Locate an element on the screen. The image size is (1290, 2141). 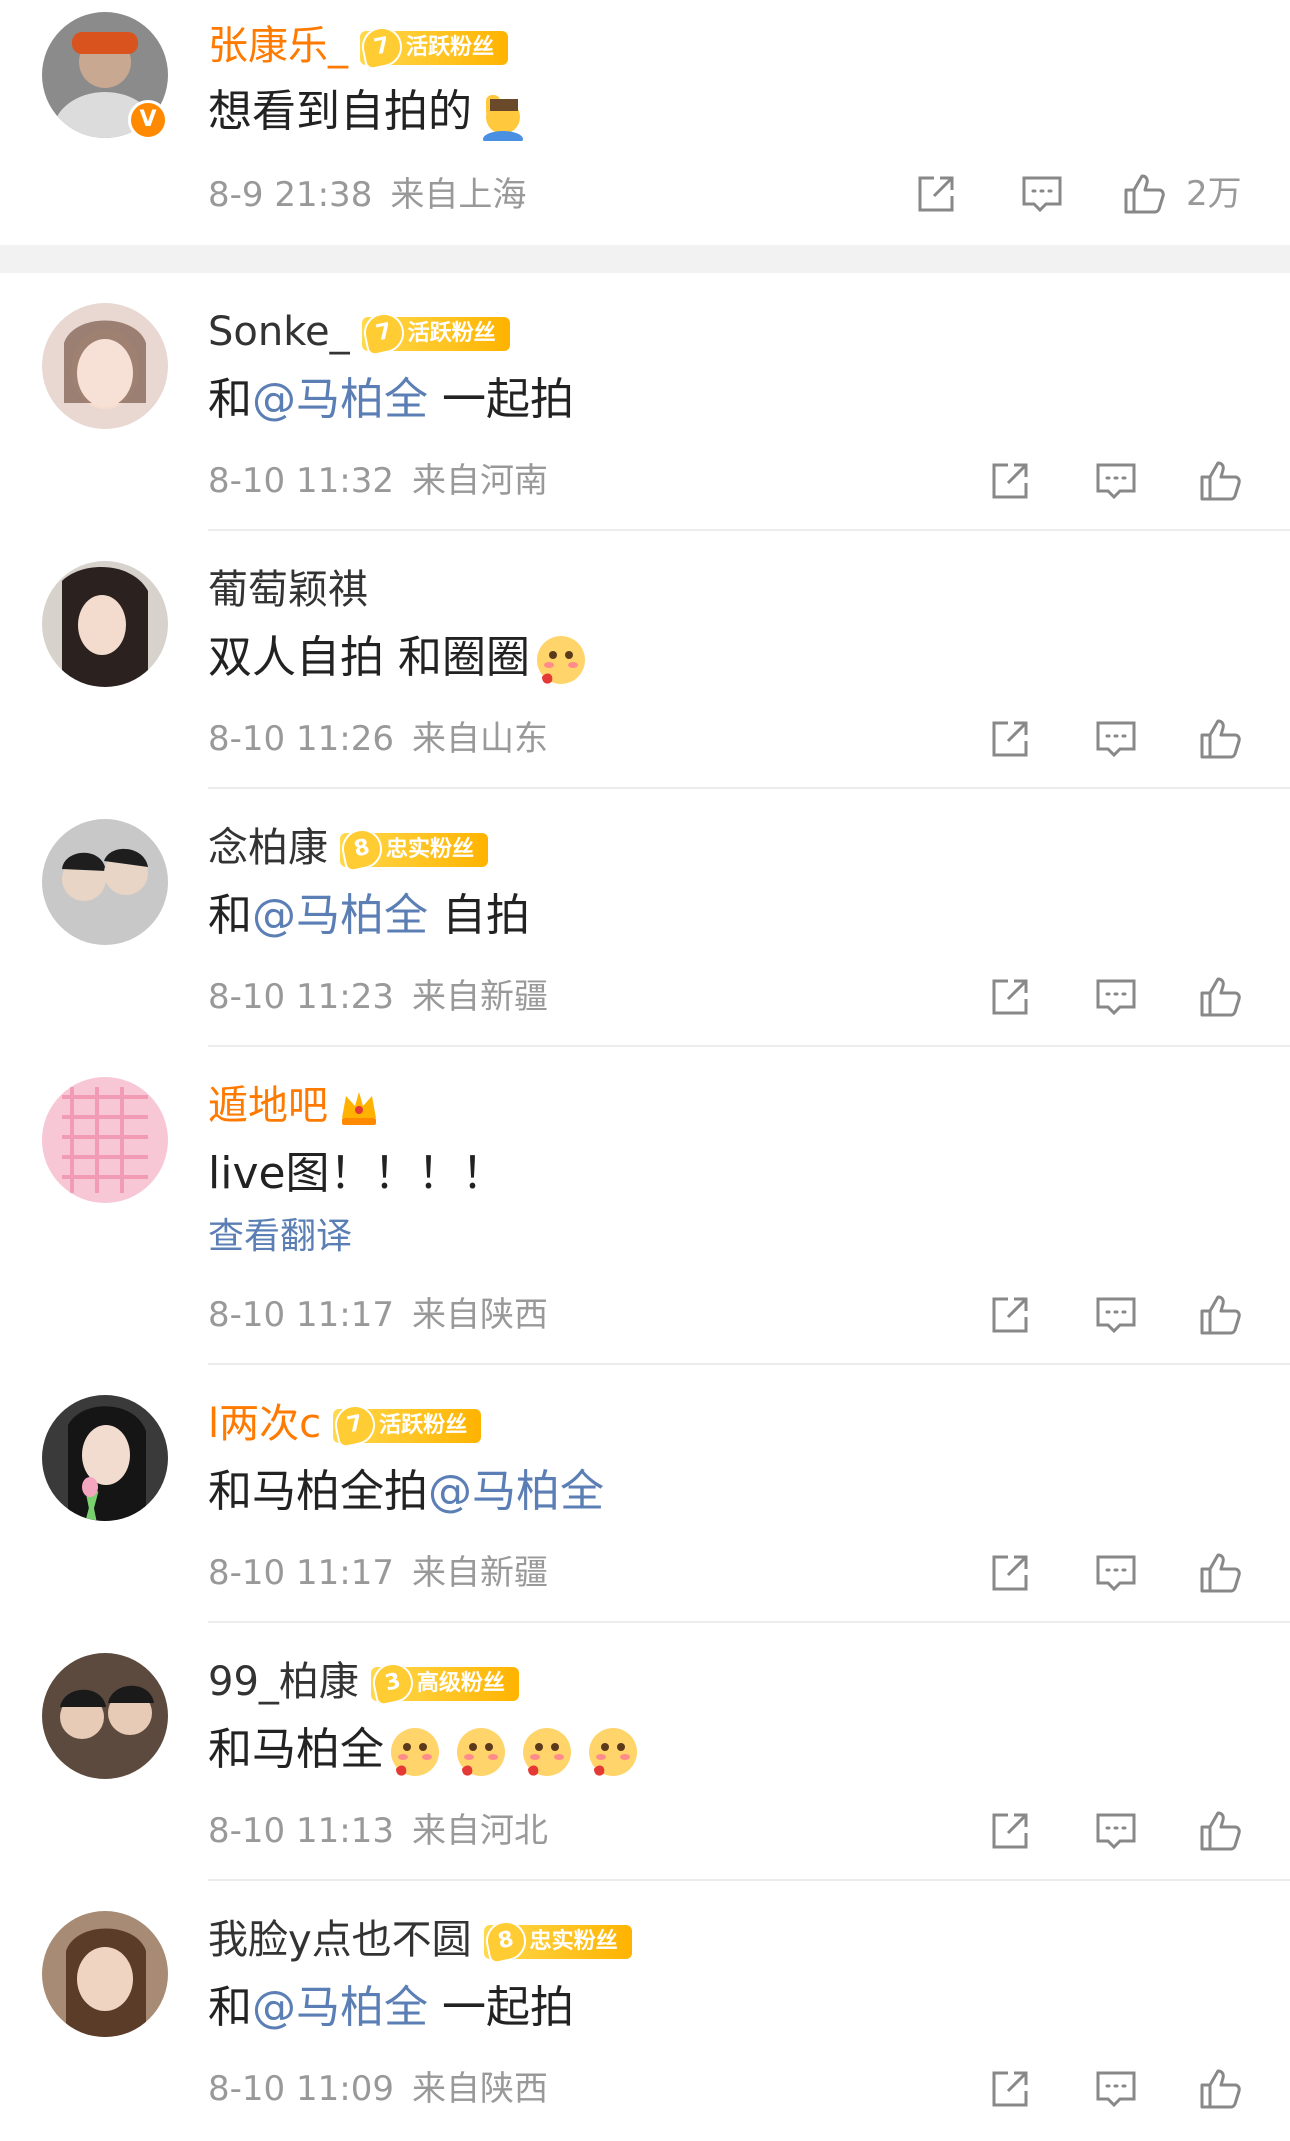
comment-location: 来自新疆 is located at coordinates (479, 997).